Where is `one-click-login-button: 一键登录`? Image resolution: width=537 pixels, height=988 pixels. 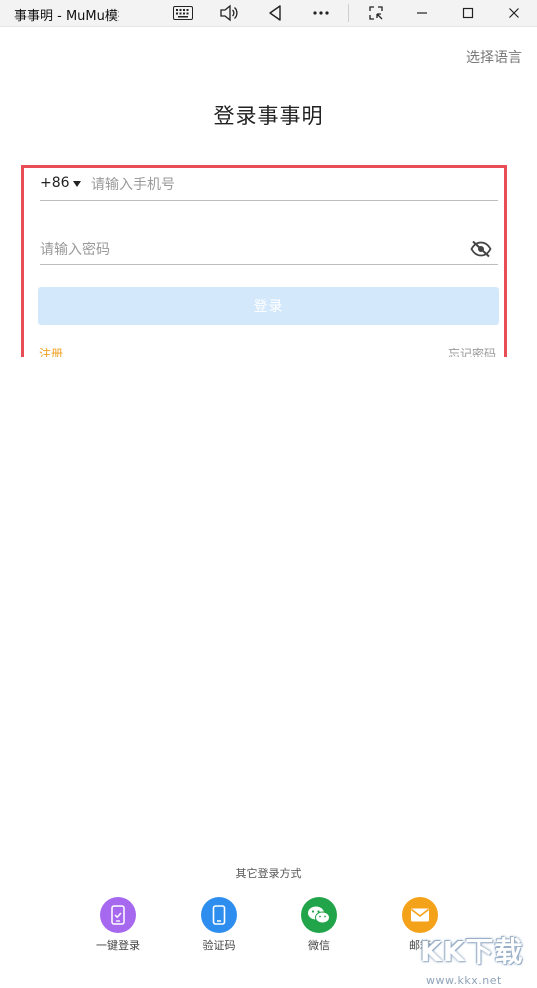 one-click-login-button: 一键登录 is located at coordinates (118, 925).